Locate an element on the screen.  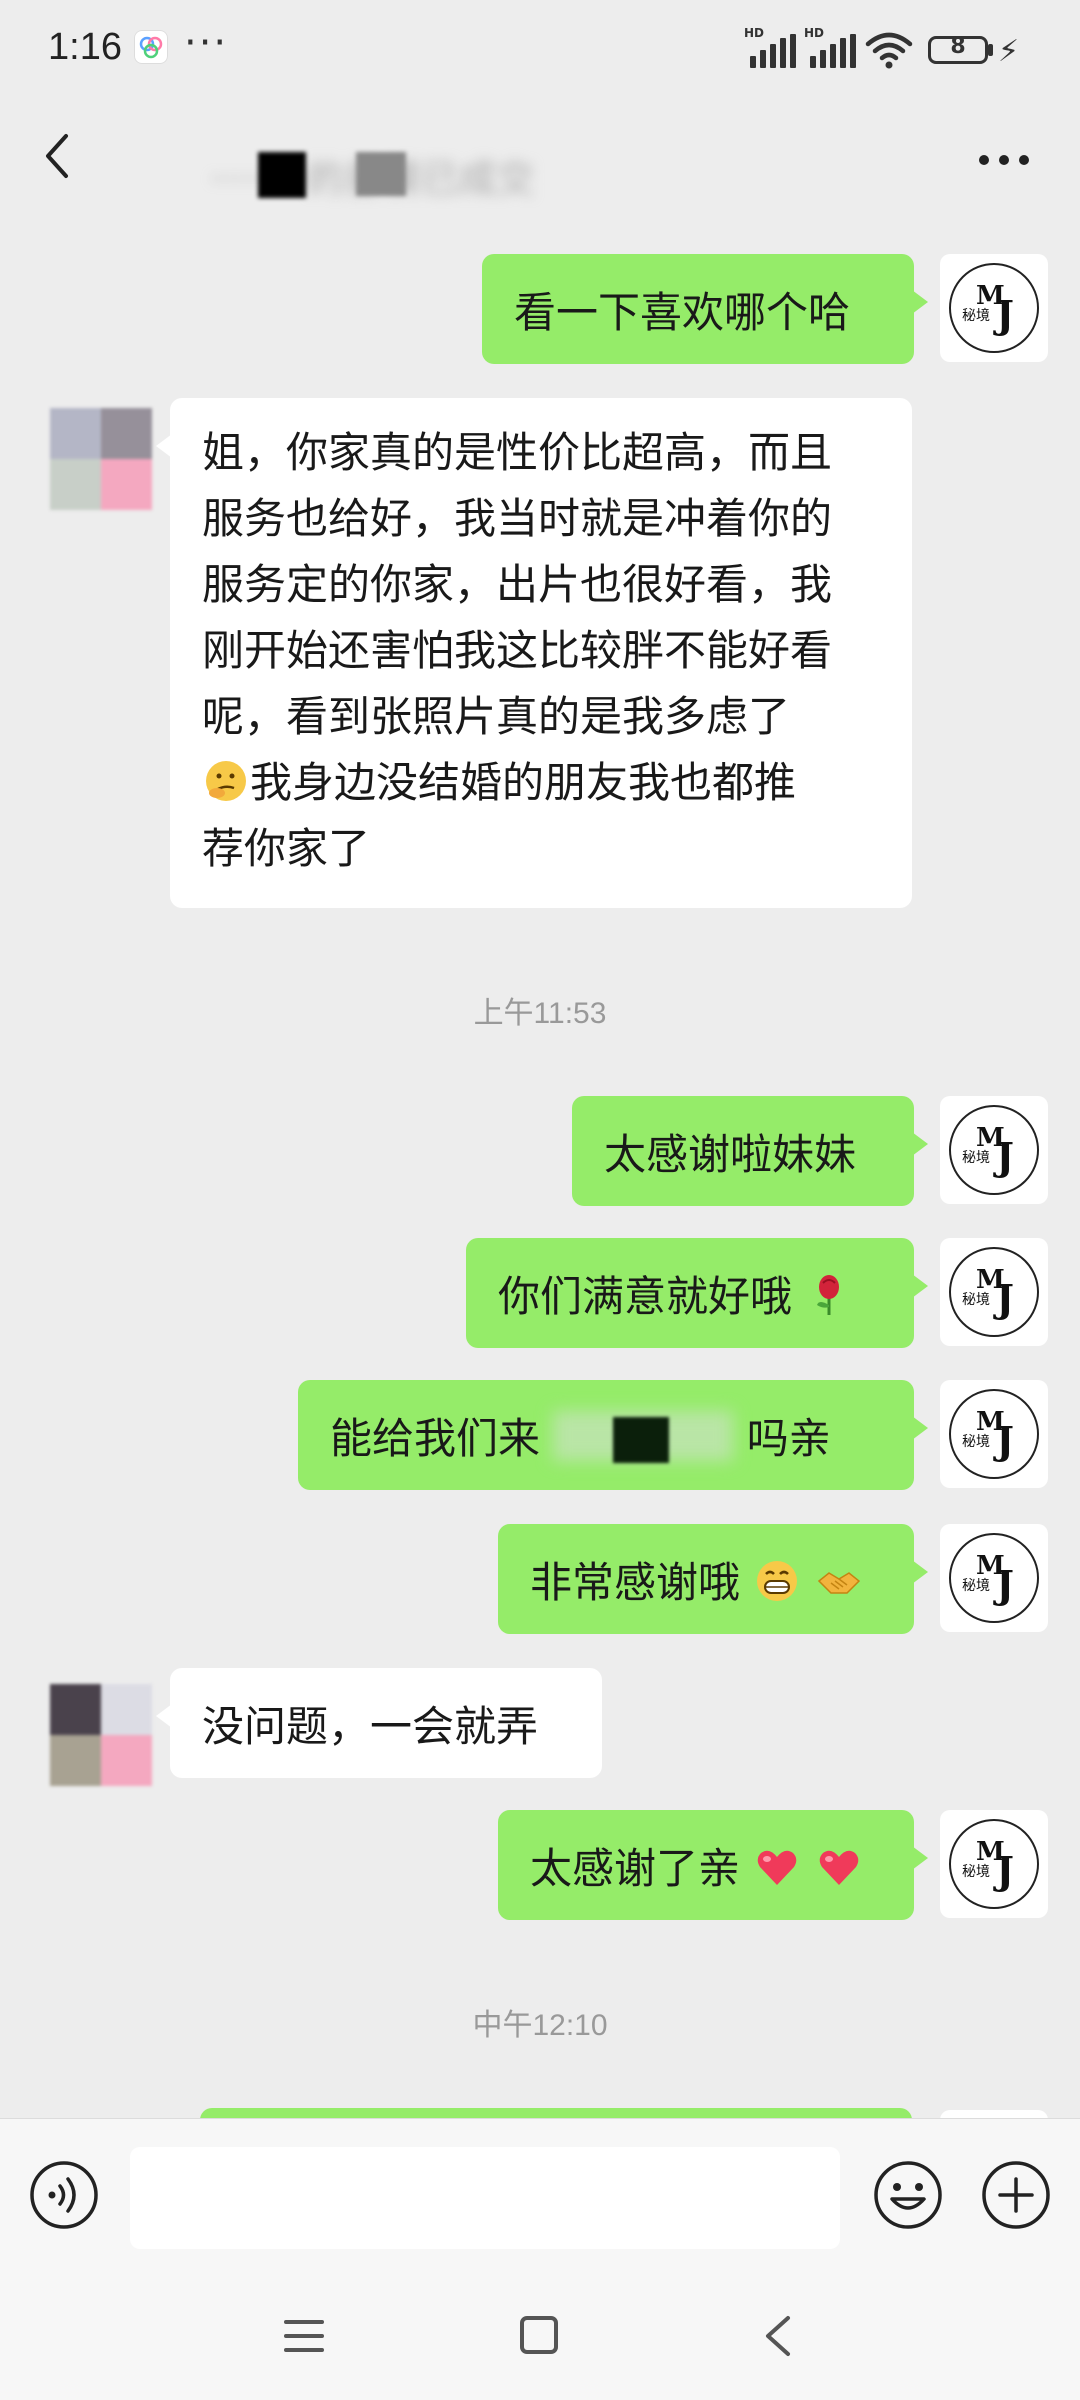
message-text: 看一下喜欢哪个哈 is located at coordinates (682, 312).